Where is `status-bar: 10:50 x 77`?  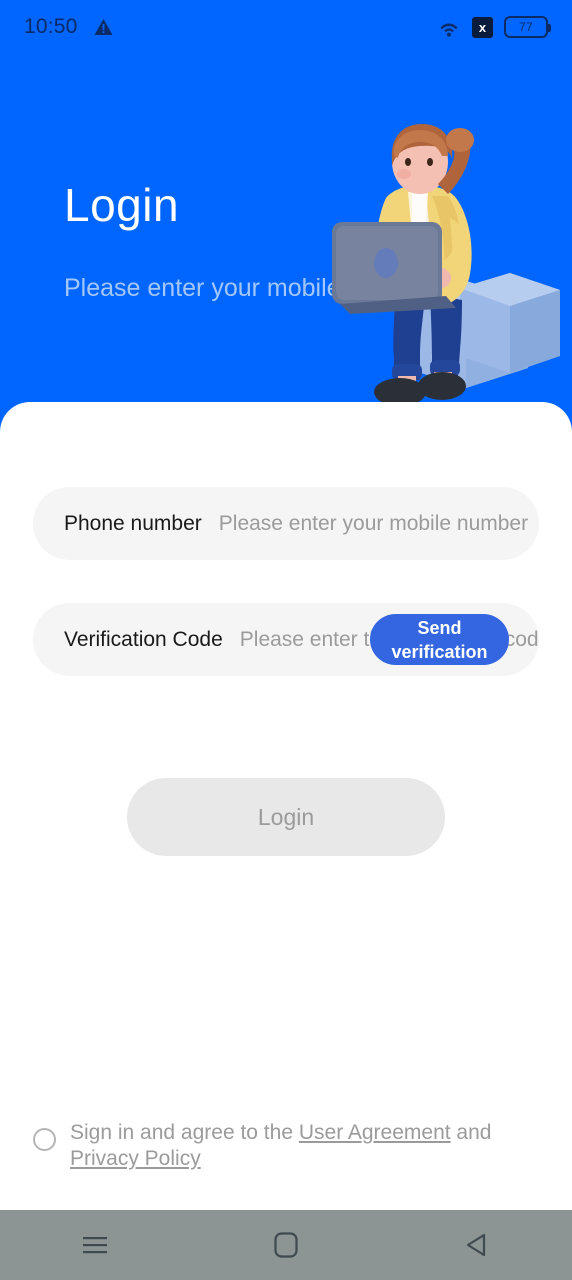
status-bar: 10:50 x 77 is located at coordinates (286, 27).